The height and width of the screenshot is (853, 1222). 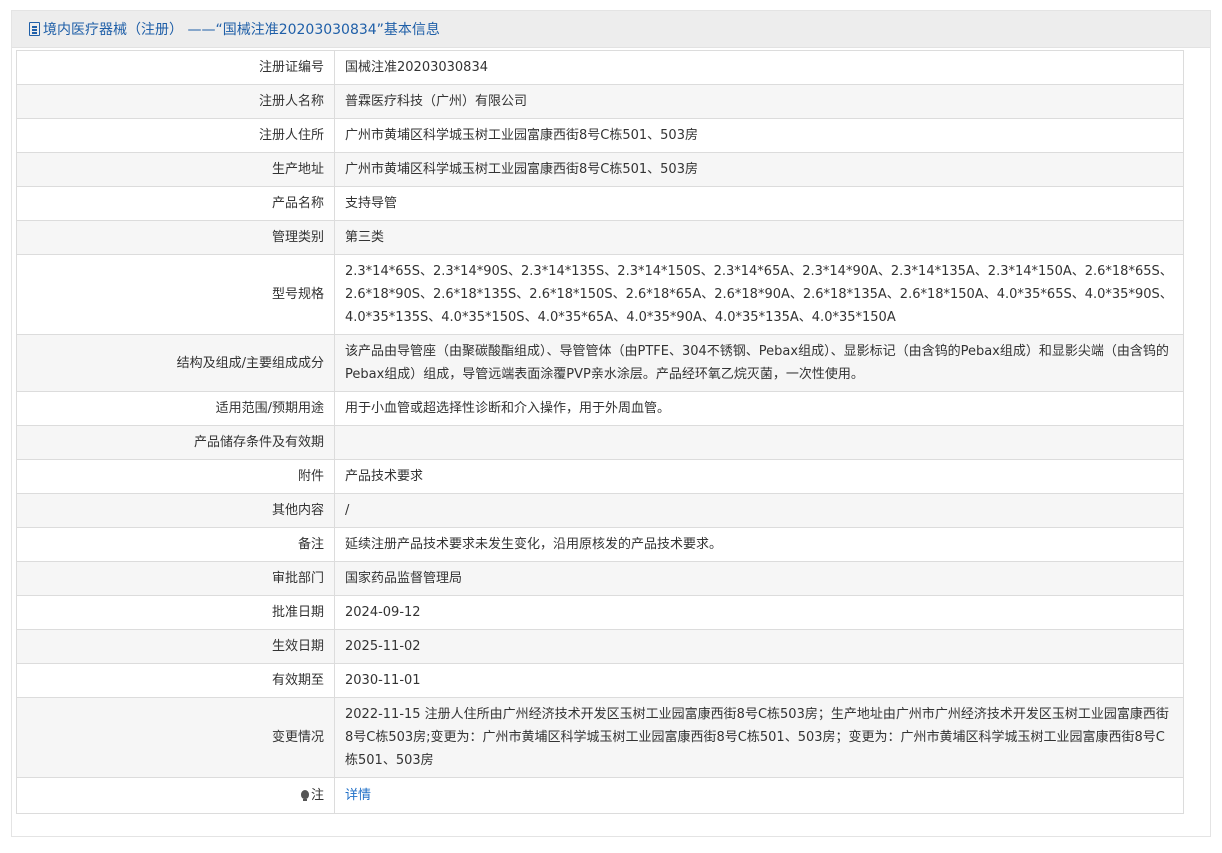 I want to click on row-label-note: 注, so click(x=175, y=795).